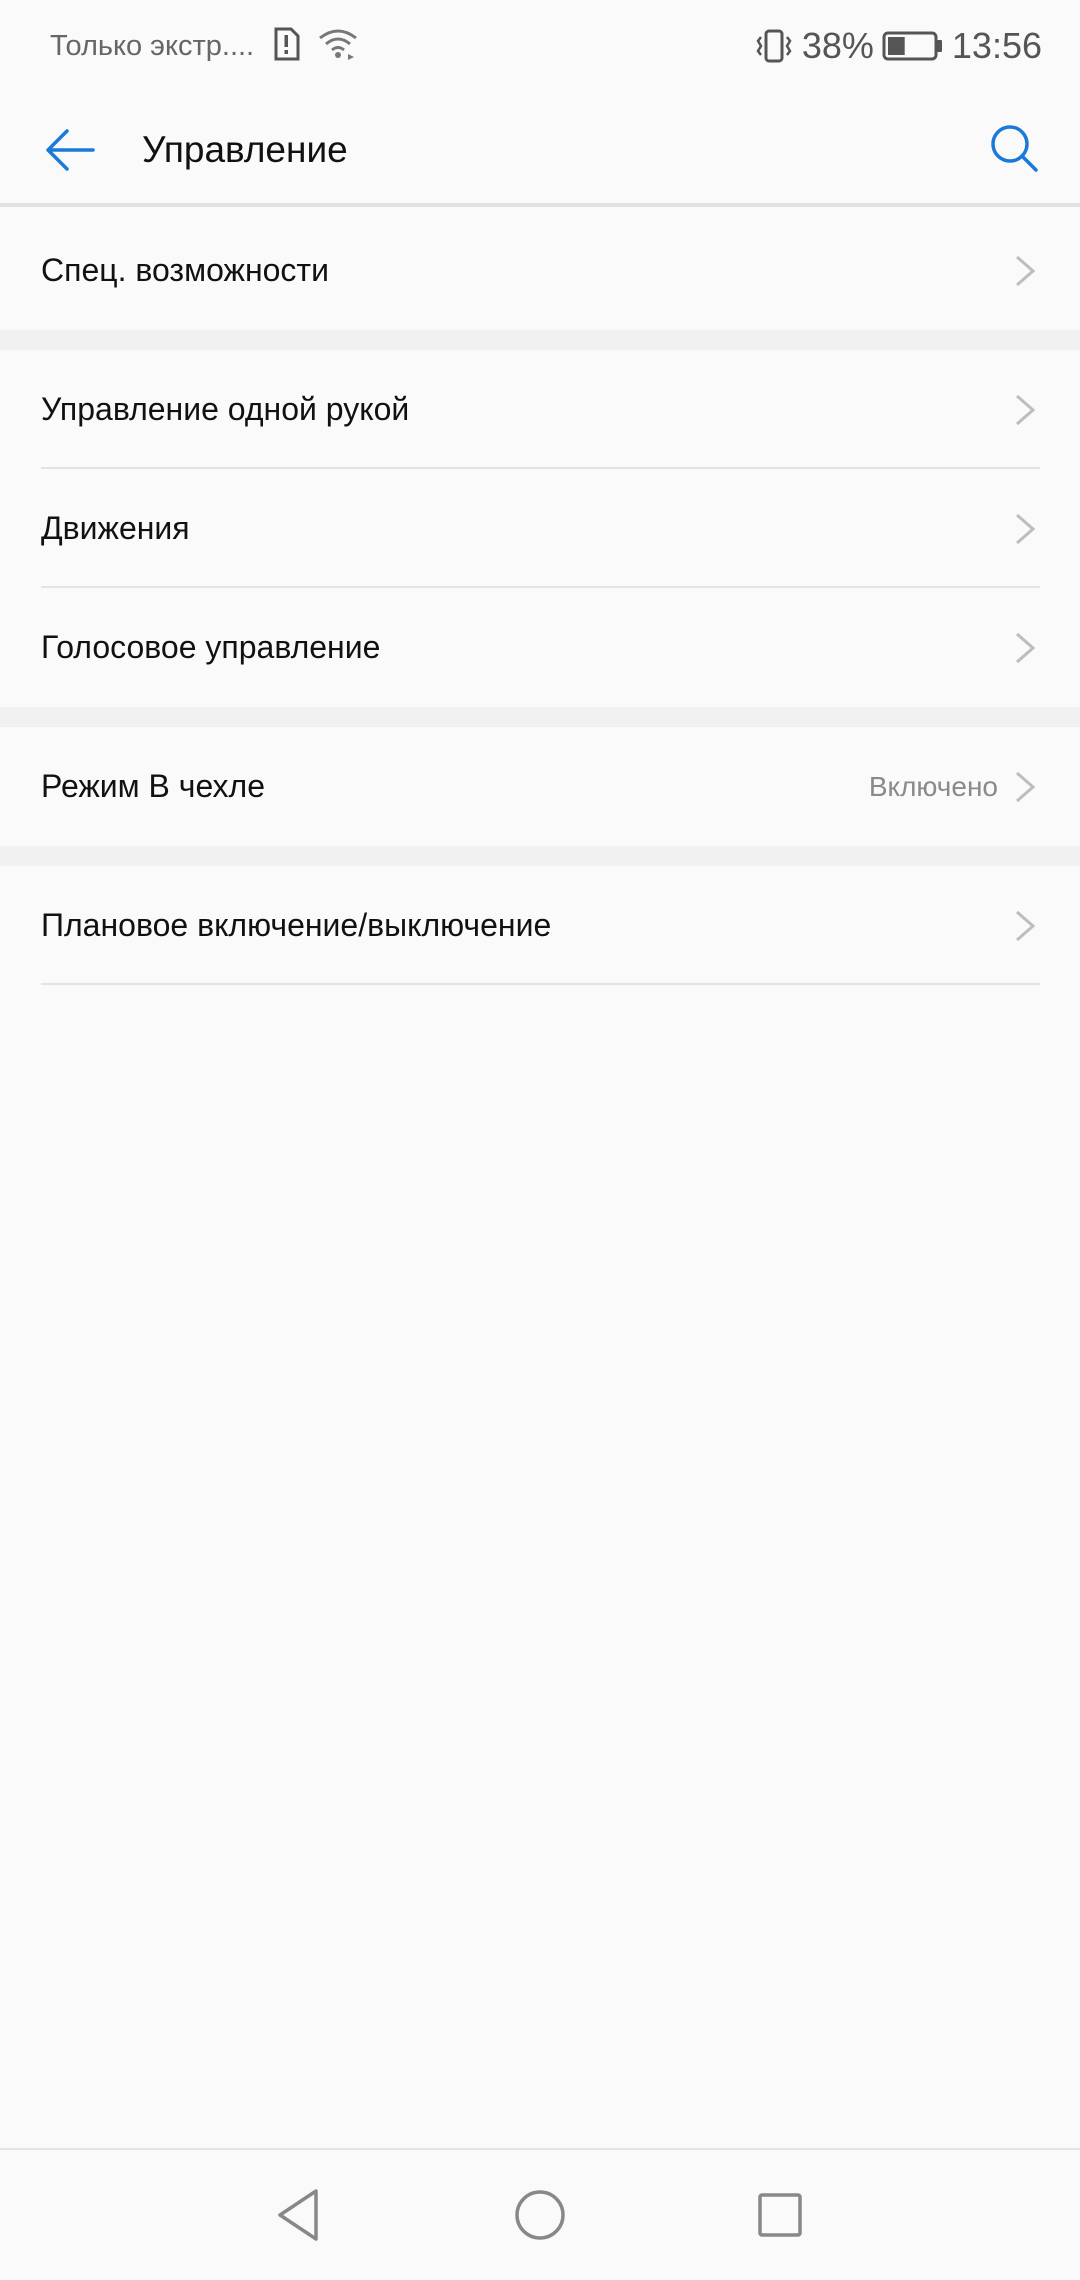  What do you see at coordinates (540, 409) in the screenshot?
I see `list-item-one-hand: Управление одной рукой` at bounding box center [540, 409].